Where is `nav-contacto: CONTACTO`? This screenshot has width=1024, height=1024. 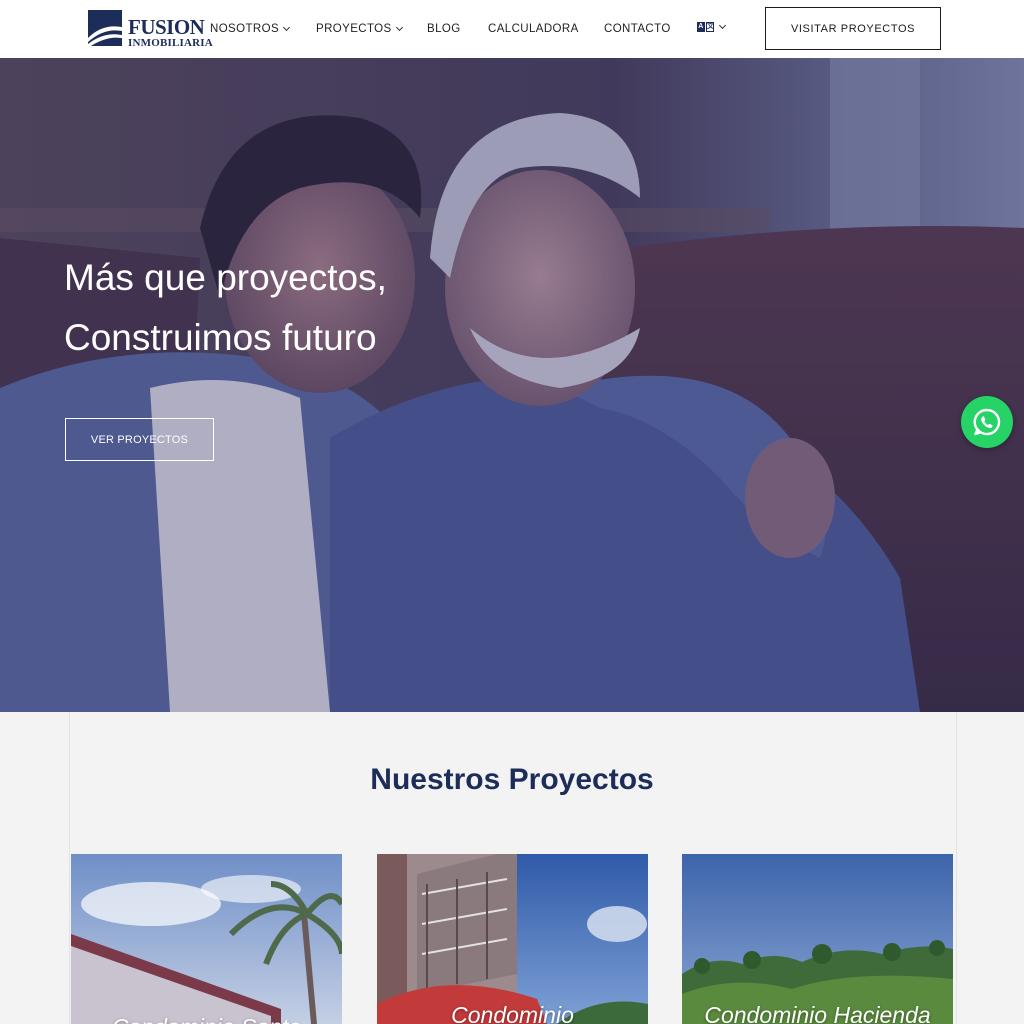 nav-contacto: CONTACTO is located at coordinates (637, 29).